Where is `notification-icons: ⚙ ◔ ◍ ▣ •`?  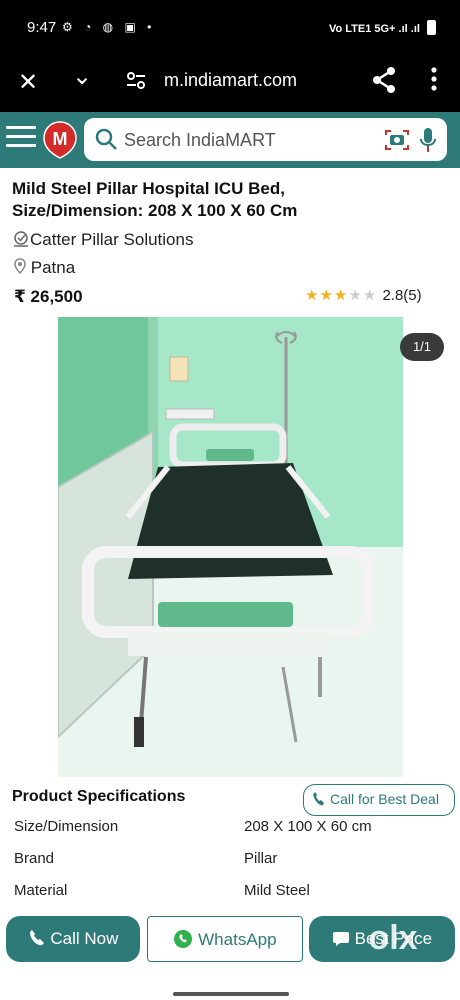
notification-icons: ⚙ ◔ ◍ ▣ • is located at coordinates (109, 27).